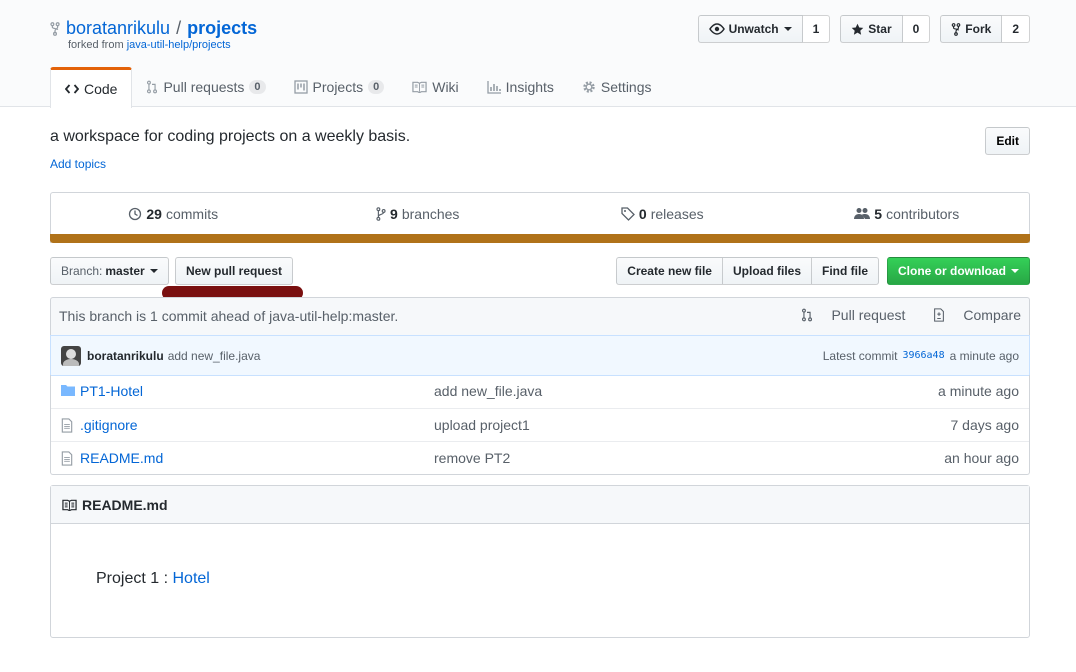 The height and width of the screenshot is (672, 1076). I want to click on file-name-link: README.md, so click(121, 458).